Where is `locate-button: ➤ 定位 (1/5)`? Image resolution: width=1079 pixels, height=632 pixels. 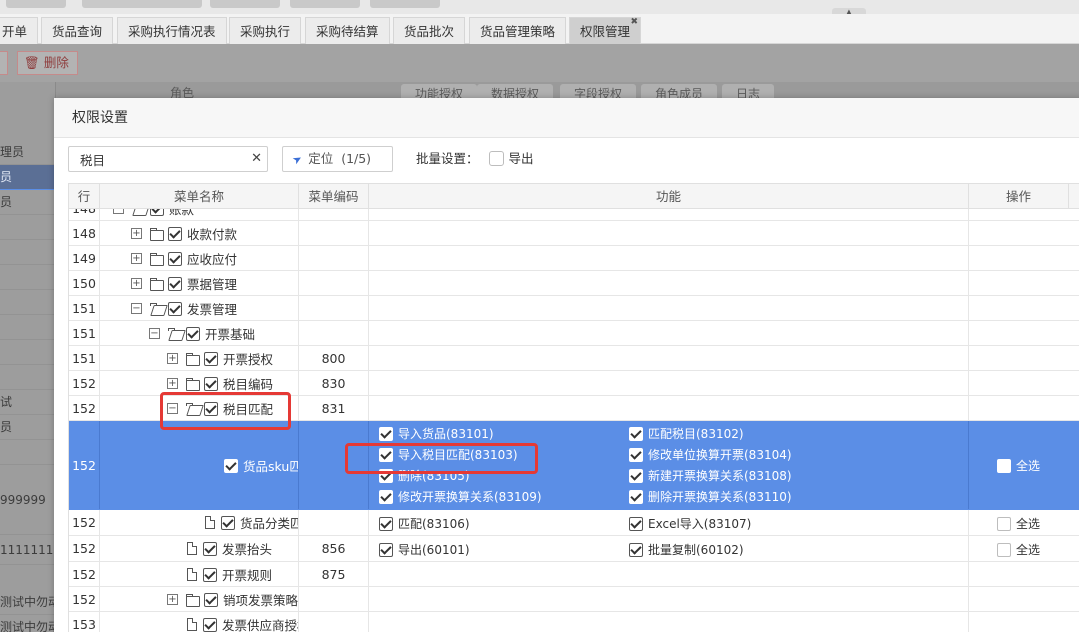
locate-button: ➤ 定位 (1/5) is located at coordinates (337, 159).